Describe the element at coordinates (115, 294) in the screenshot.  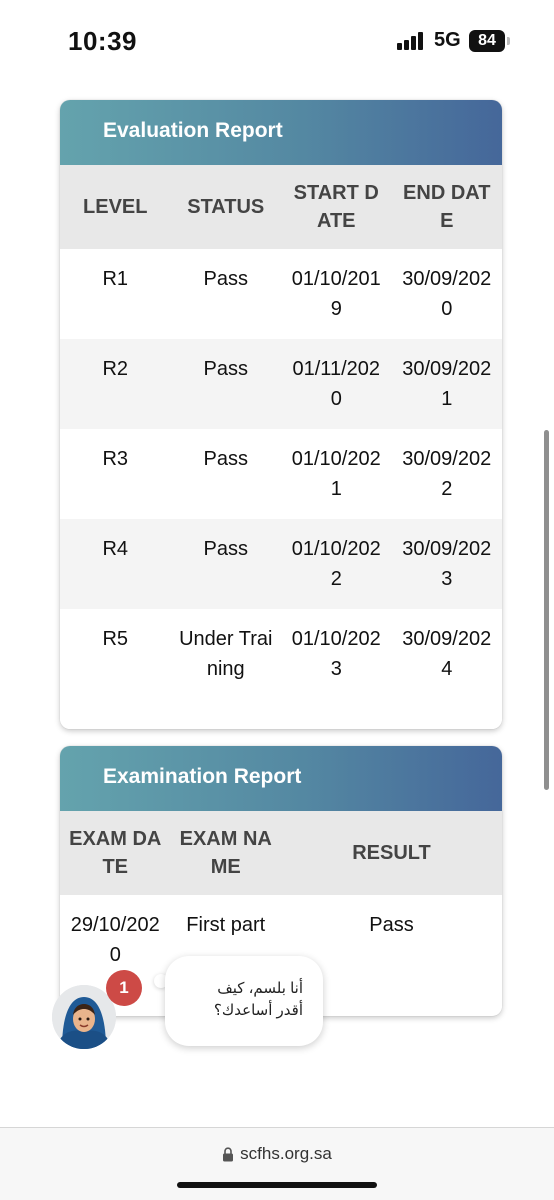
I see `cell-level: R1` at that location.